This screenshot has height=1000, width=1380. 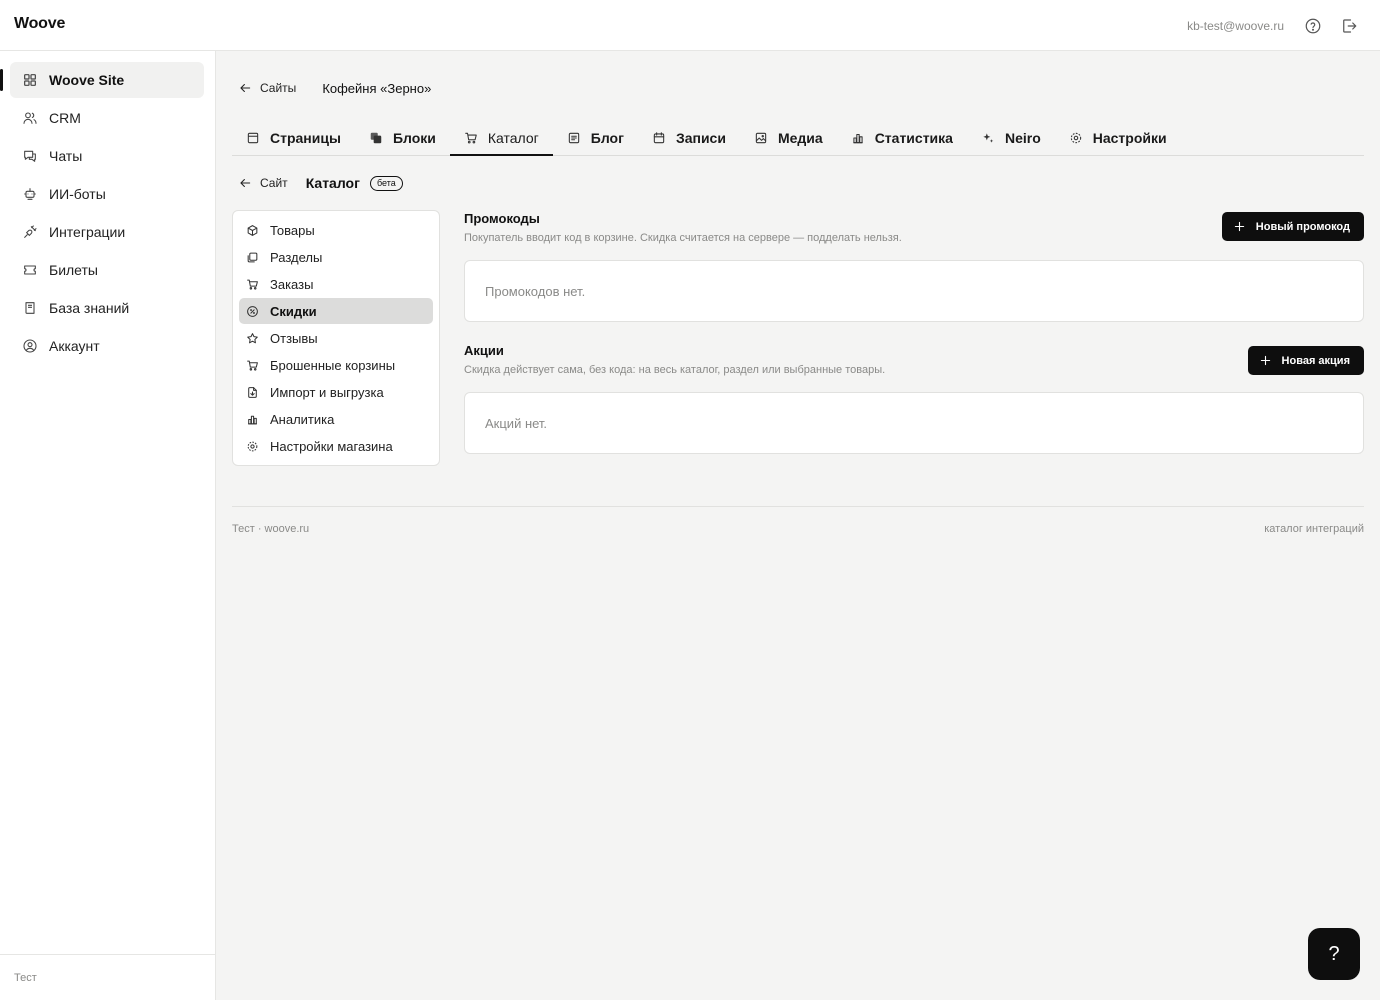 I want to click on site-name: Кофейня «Зерно», so click(x=377, y=88).